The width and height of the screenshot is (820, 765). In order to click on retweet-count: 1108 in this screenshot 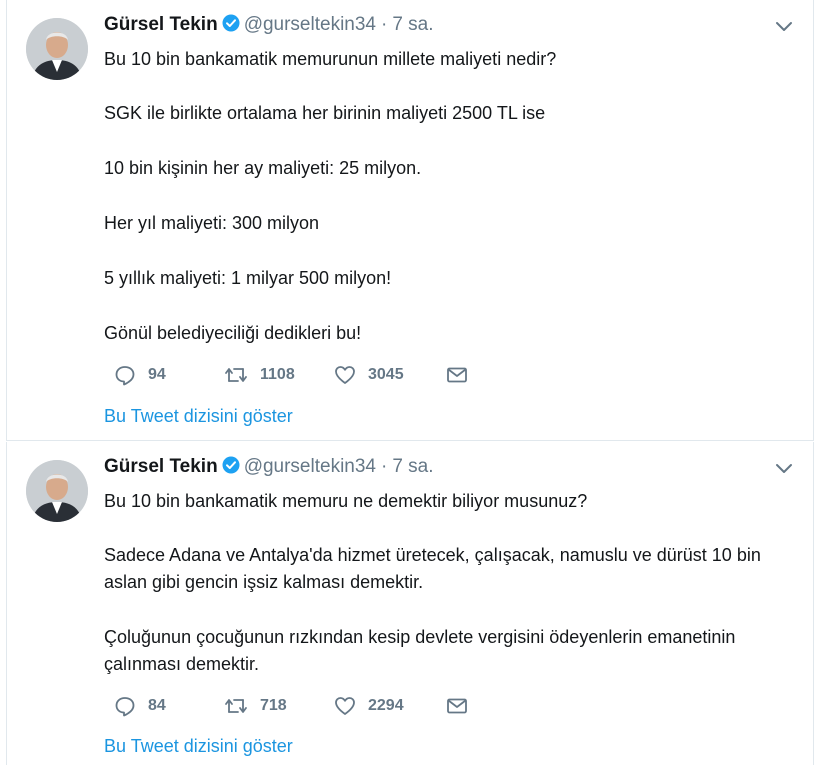, I will do `click(277, 374)`.